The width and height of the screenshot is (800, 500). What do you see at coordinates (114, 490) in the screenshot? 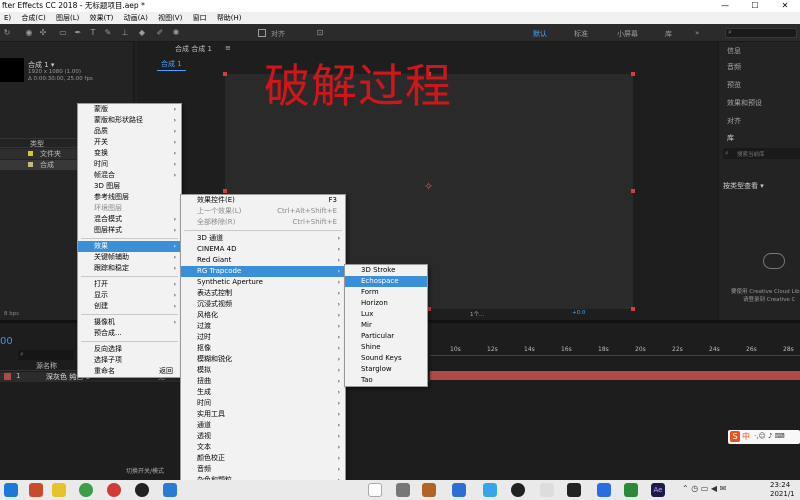
I see `netease-music-icon` at bounding box center [114, 490].